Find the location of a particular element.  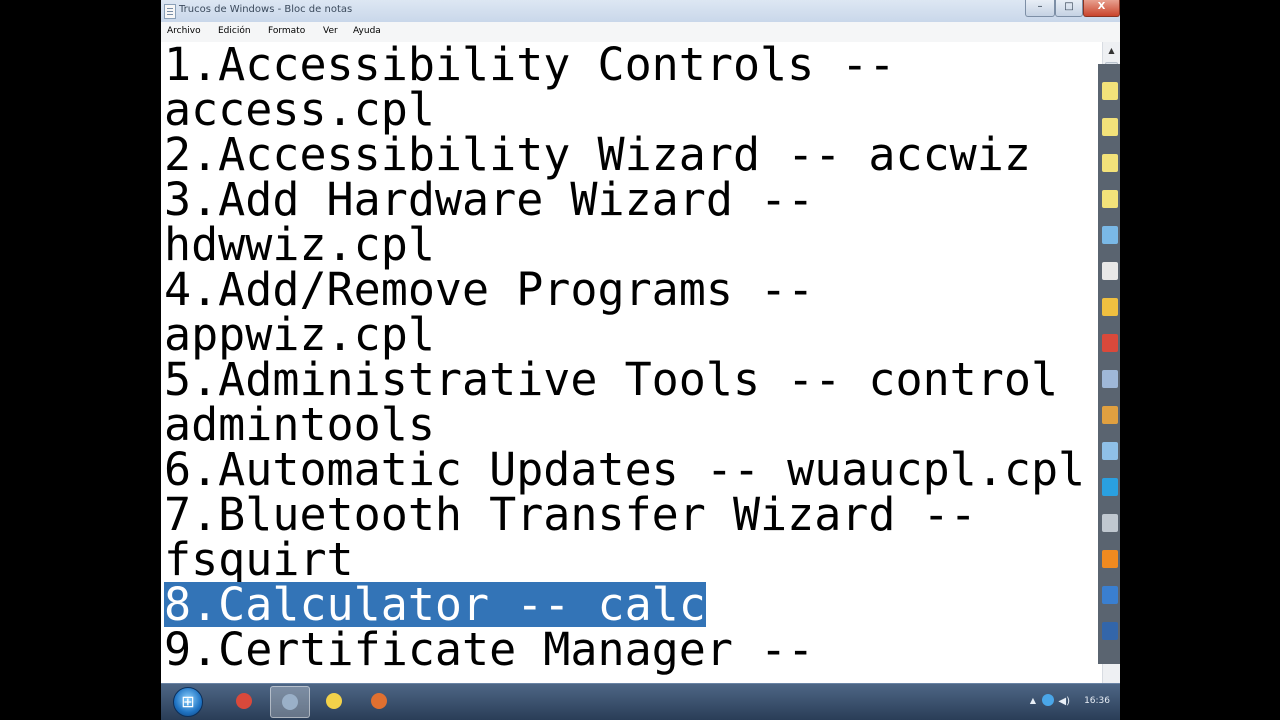

computer-icon is located at coordinates (1110, 235).